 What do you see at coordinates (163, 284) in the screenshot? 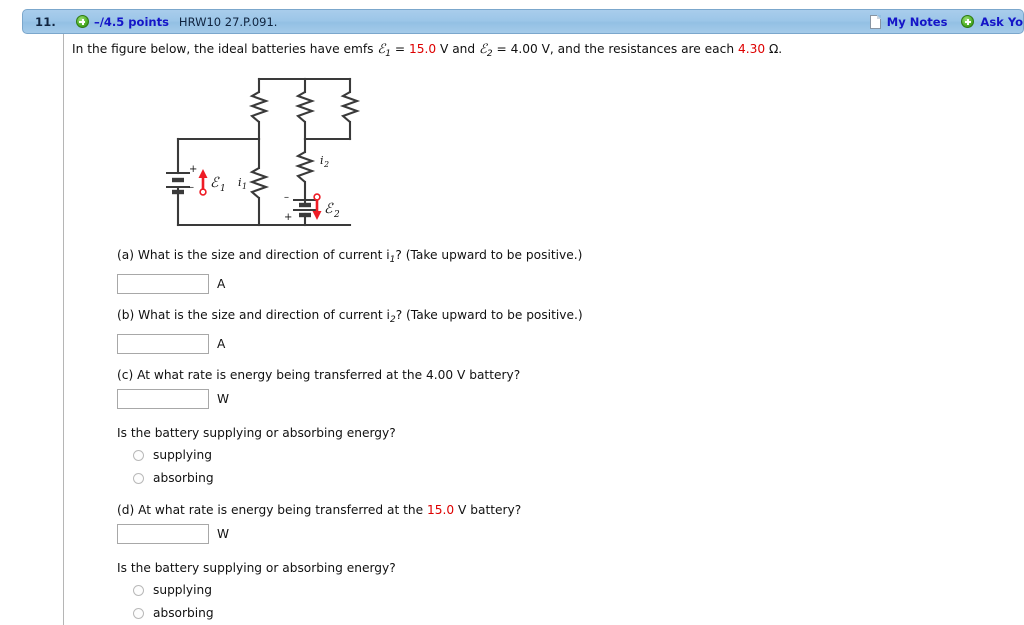
I see `part-a-answer-input` at bounding box center [163, 284].